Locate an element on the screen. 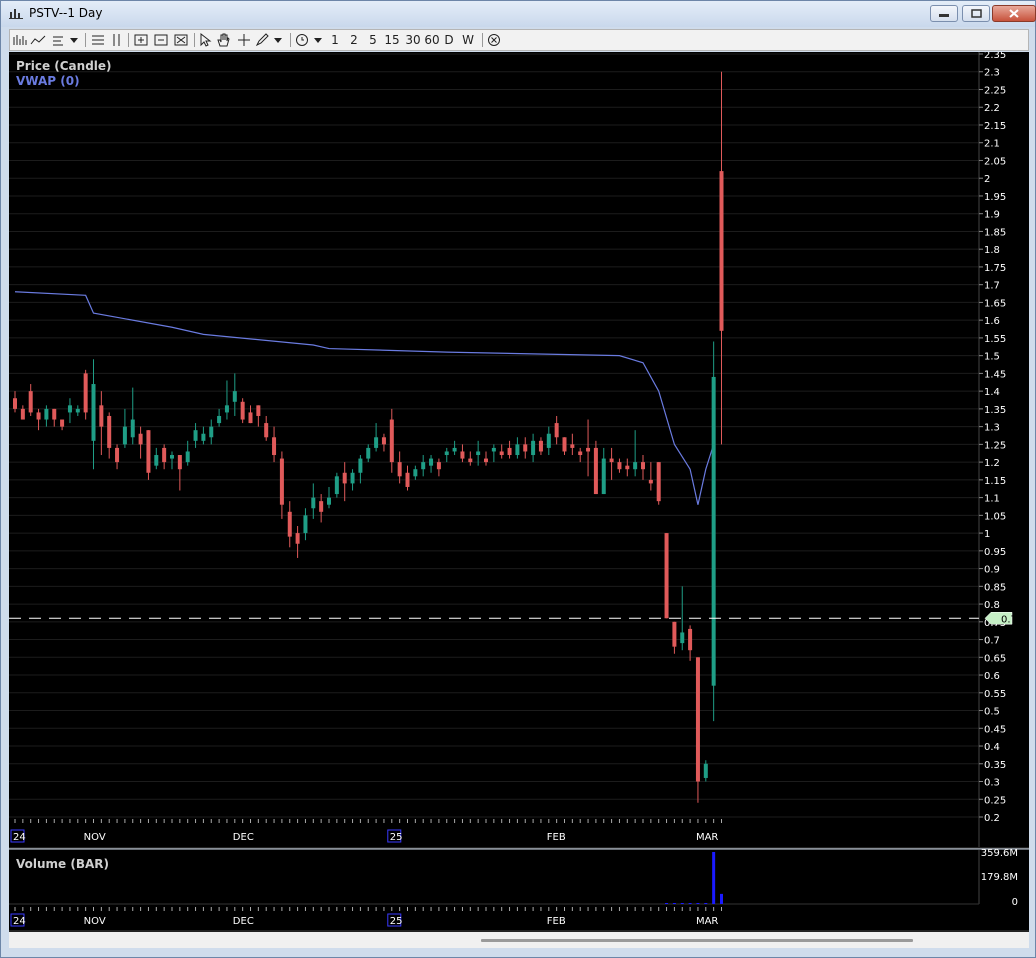 The image size is (1036, 958). price-tick-label: 1.7 is located at coordinates (992, 286).